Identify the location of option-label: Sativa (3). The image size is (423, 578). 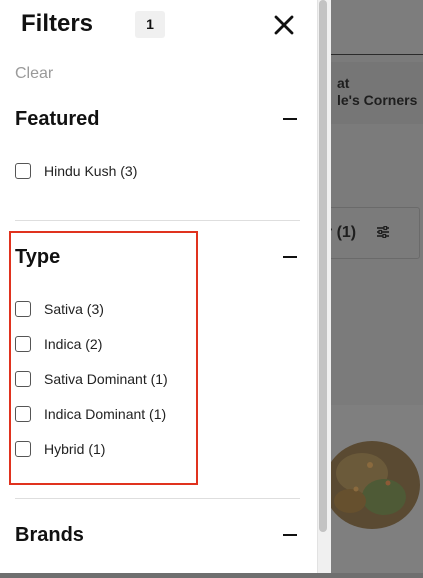
(74, 309).